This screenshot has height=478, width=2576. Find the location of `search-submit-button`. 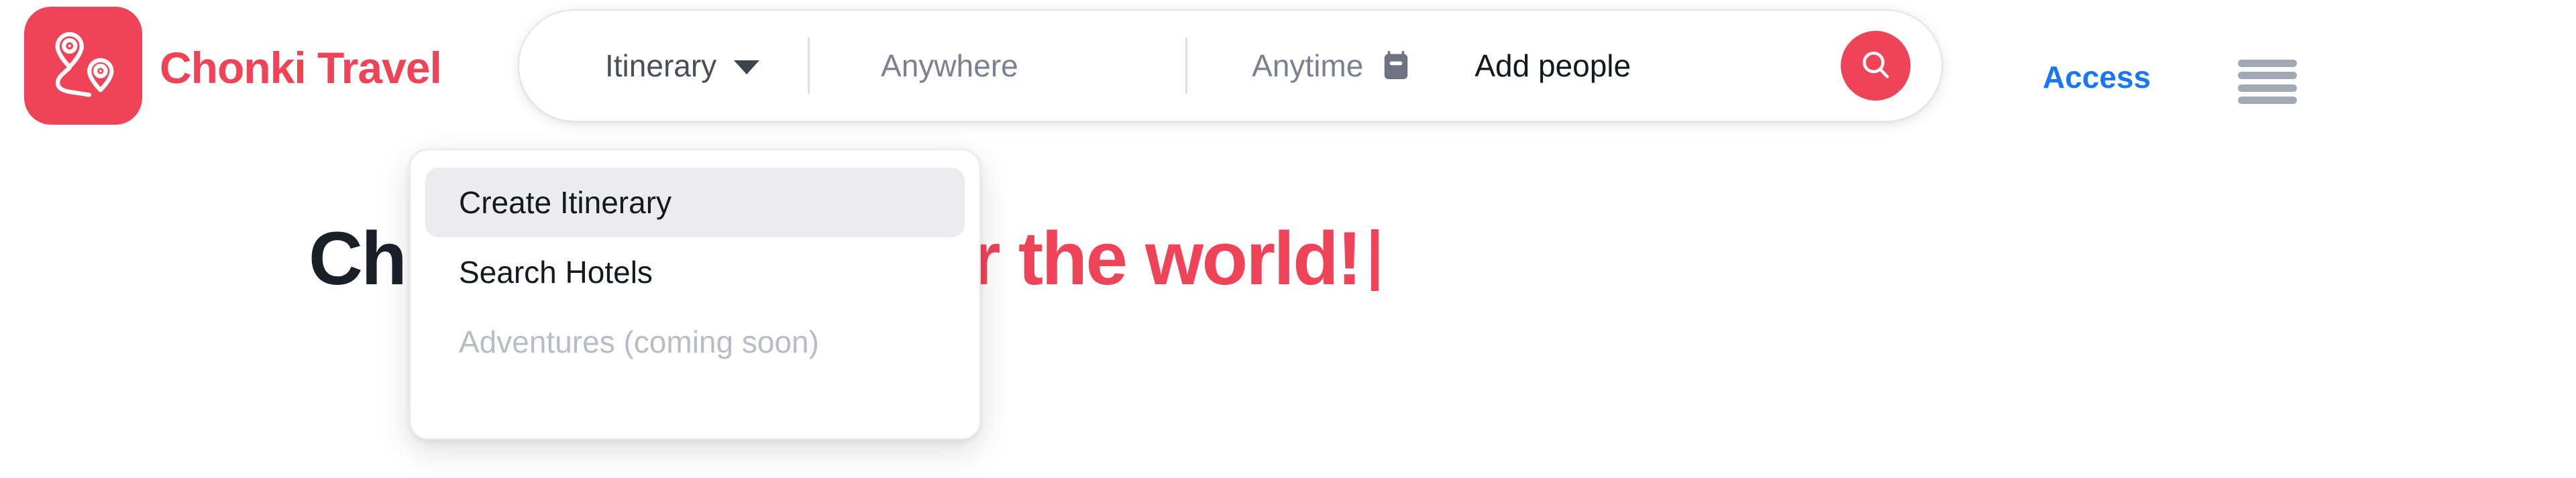

search-submit-button is located at coordinates (1876, 66).